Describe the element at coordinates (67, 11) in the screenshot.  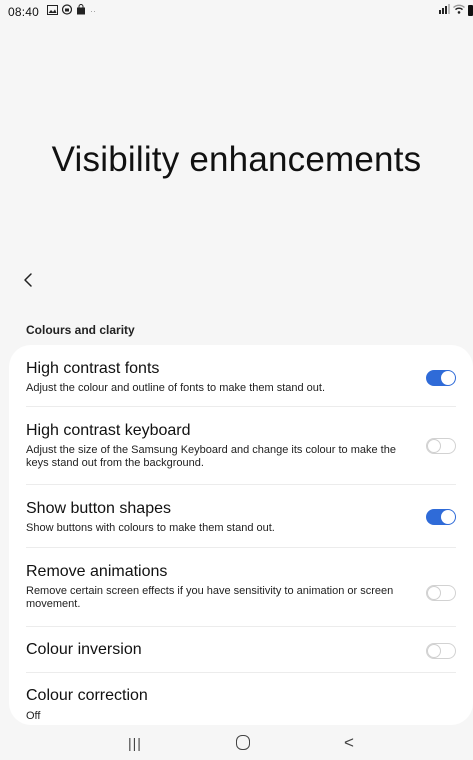
I see `security-icon` at that location.